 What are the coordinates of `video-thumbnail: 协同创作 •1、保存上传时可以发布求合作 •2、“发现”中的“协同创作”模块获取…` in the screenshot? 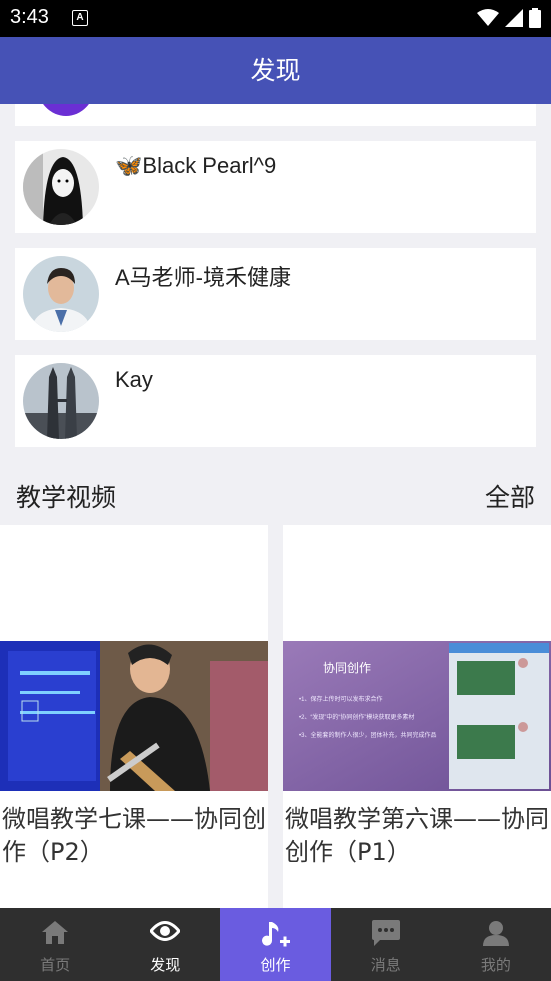 It's located at (417, 716).